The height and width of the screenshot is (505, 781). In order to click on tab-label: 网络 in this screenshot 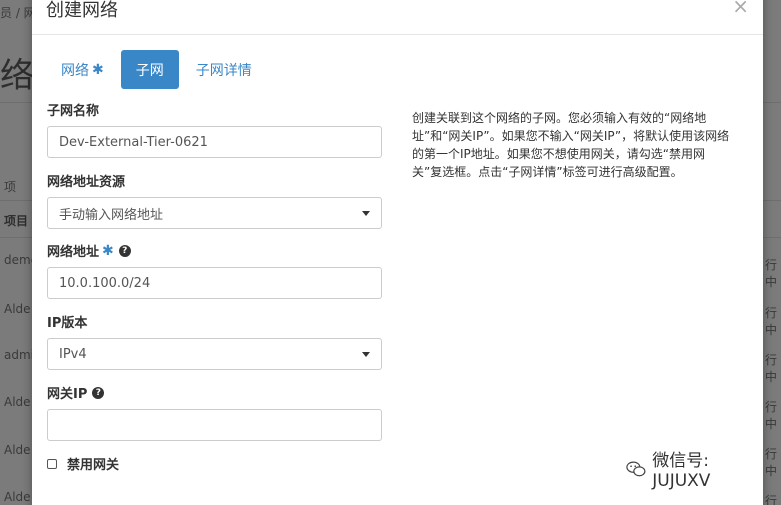, I will do `click(75, 70)`.